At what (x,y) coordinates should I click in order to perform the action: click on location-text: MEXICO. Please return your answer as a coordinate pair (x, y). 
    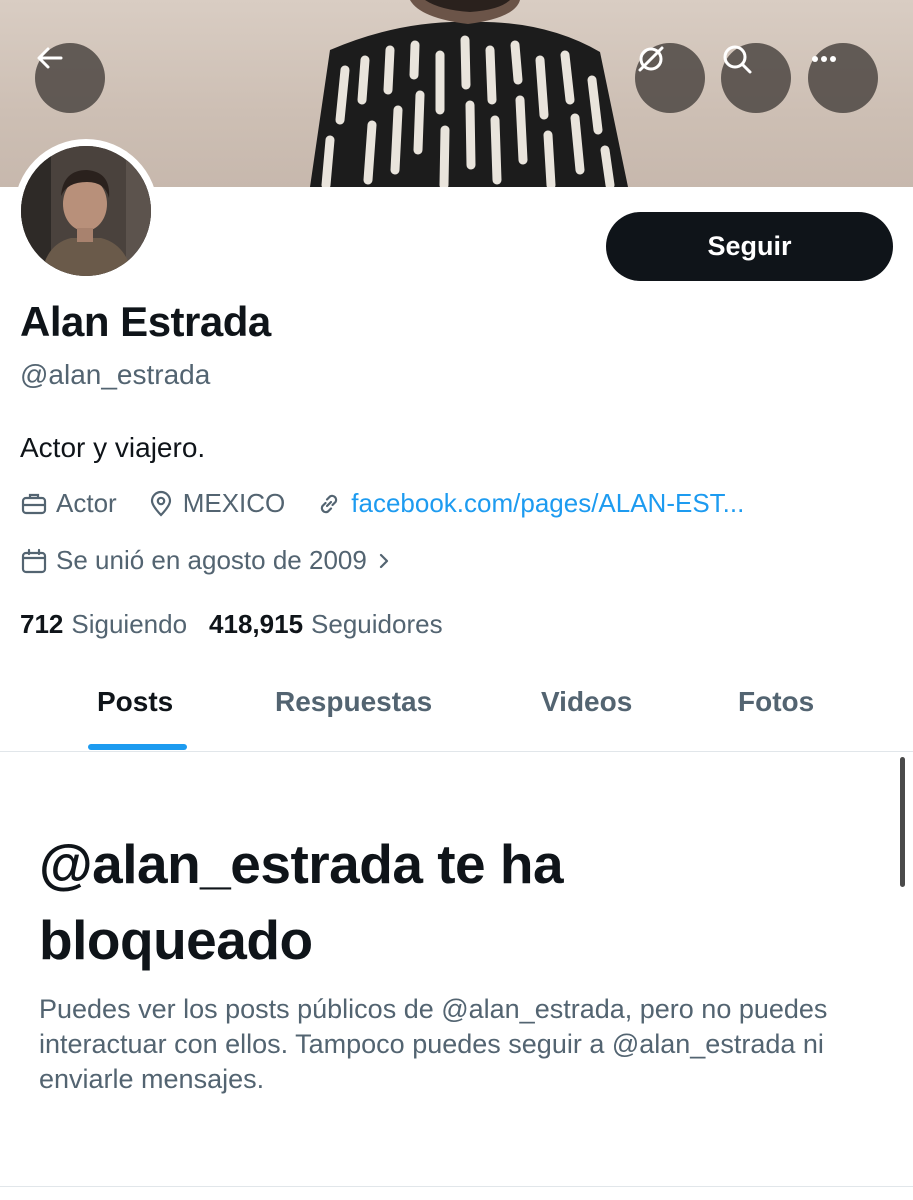
    Looking at the image, I should click on (234, 503).